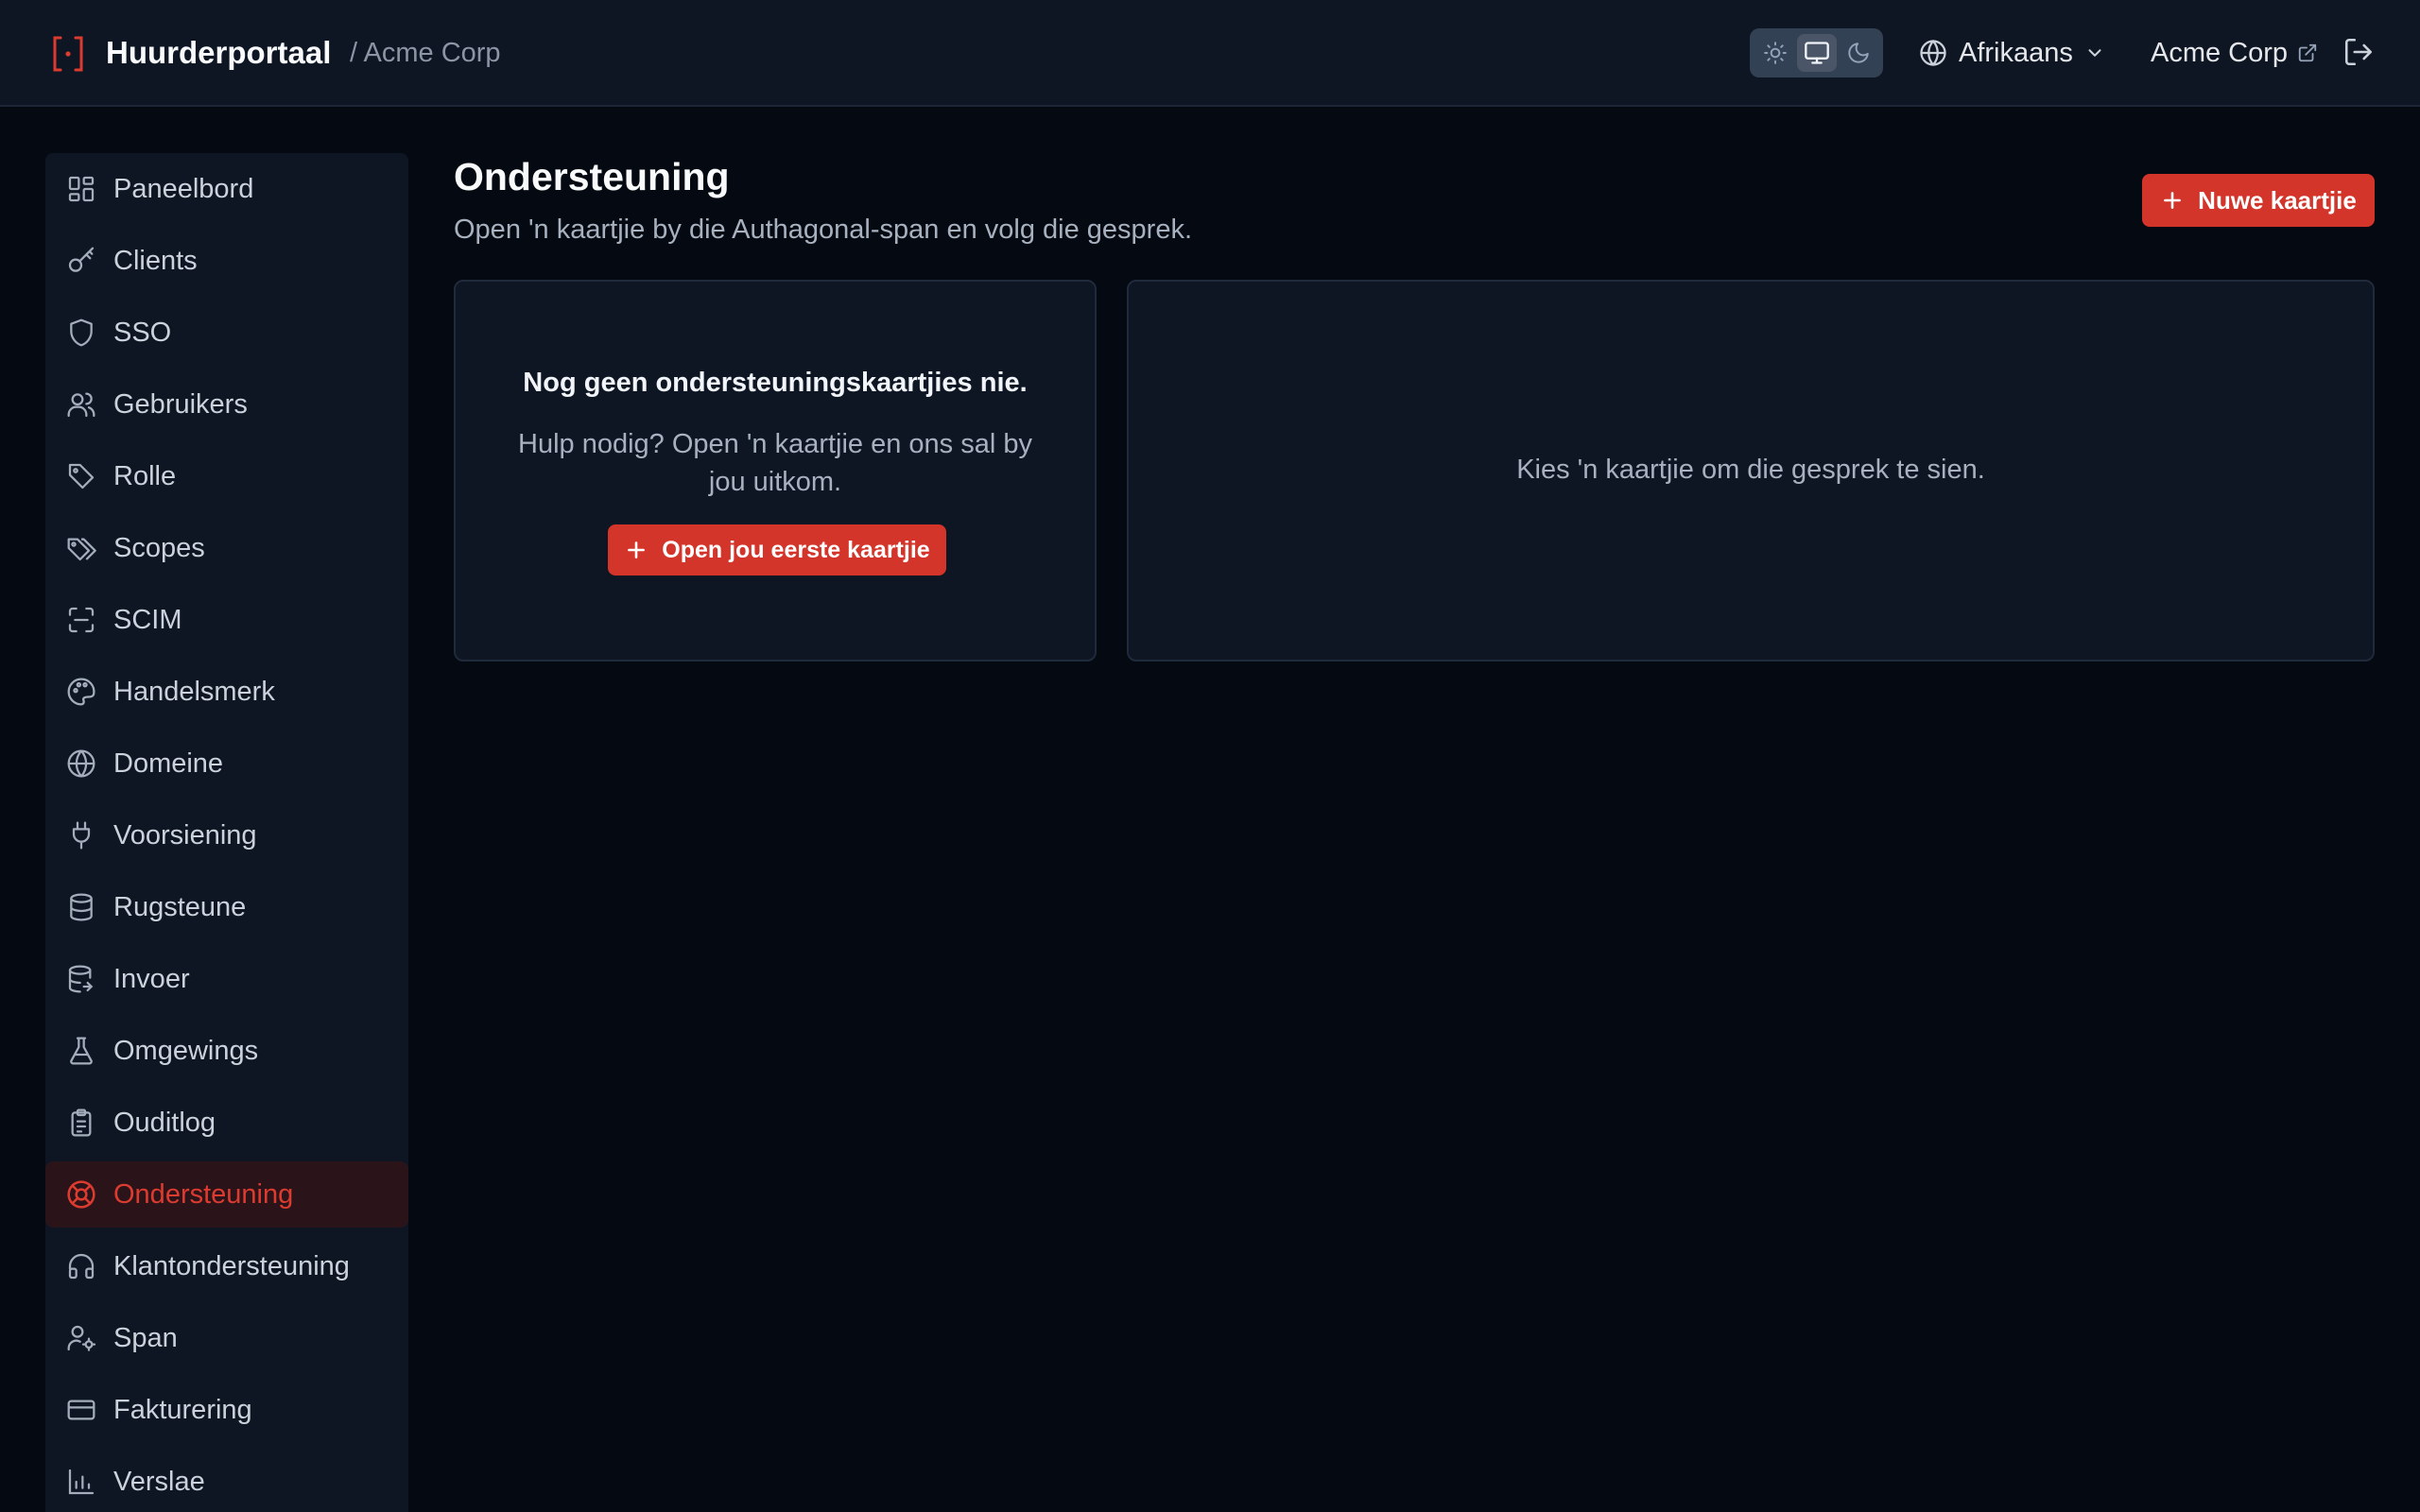  I want to click on plug-icon, so click(81, 835).